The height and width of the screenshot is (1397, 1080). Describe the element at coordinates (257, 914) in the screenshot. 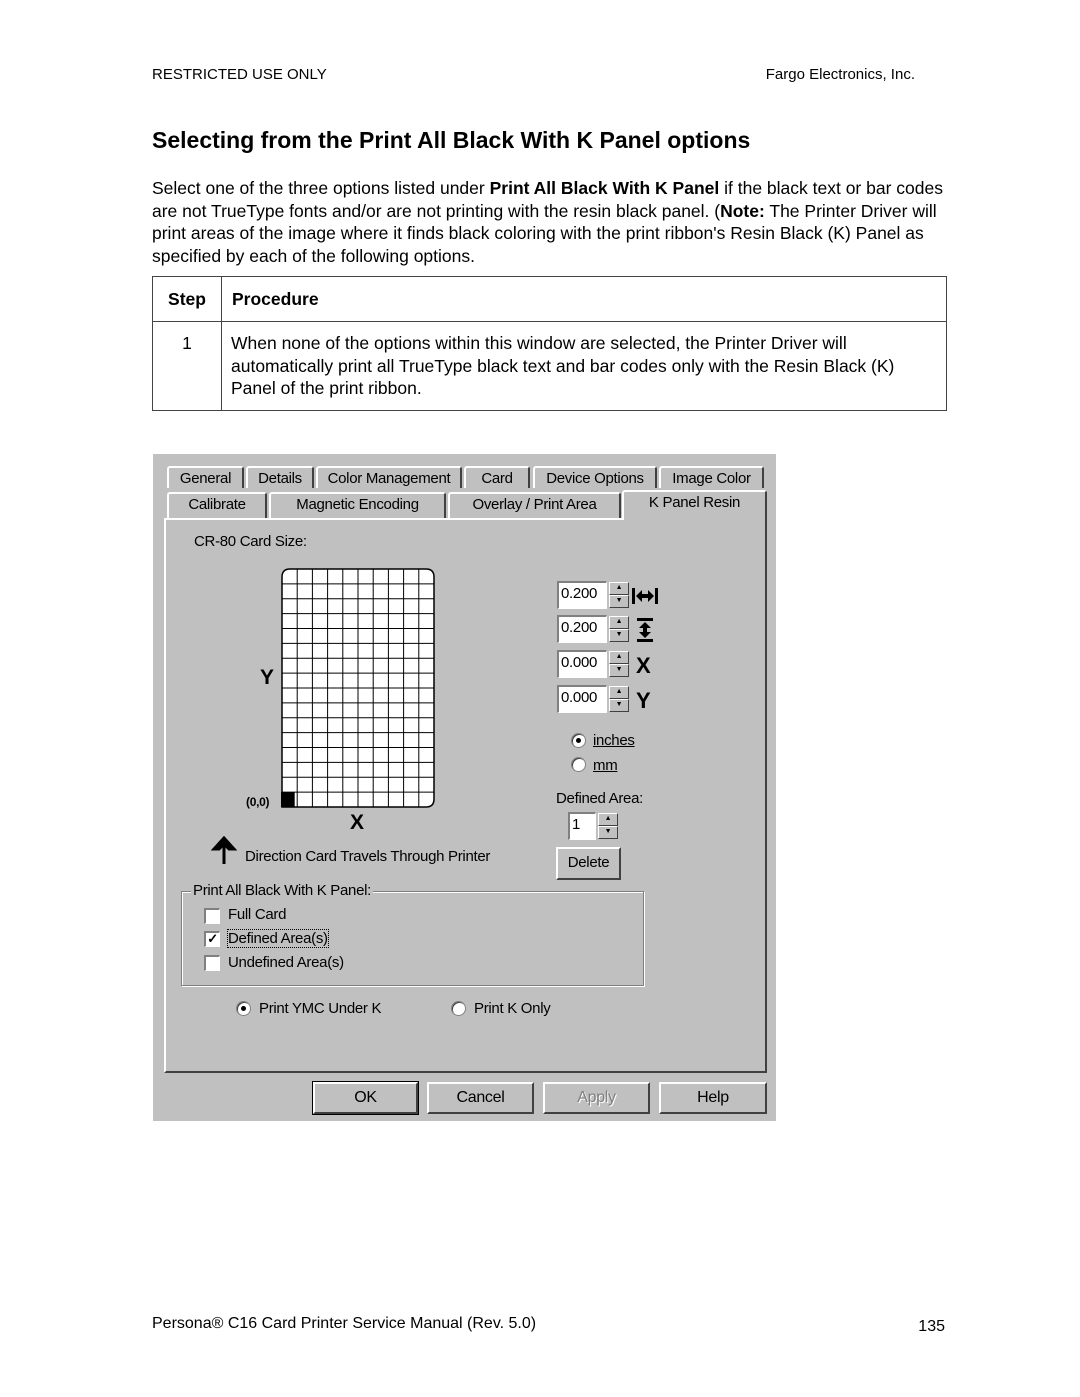

I see `full-card-label: Full Card` at that location.